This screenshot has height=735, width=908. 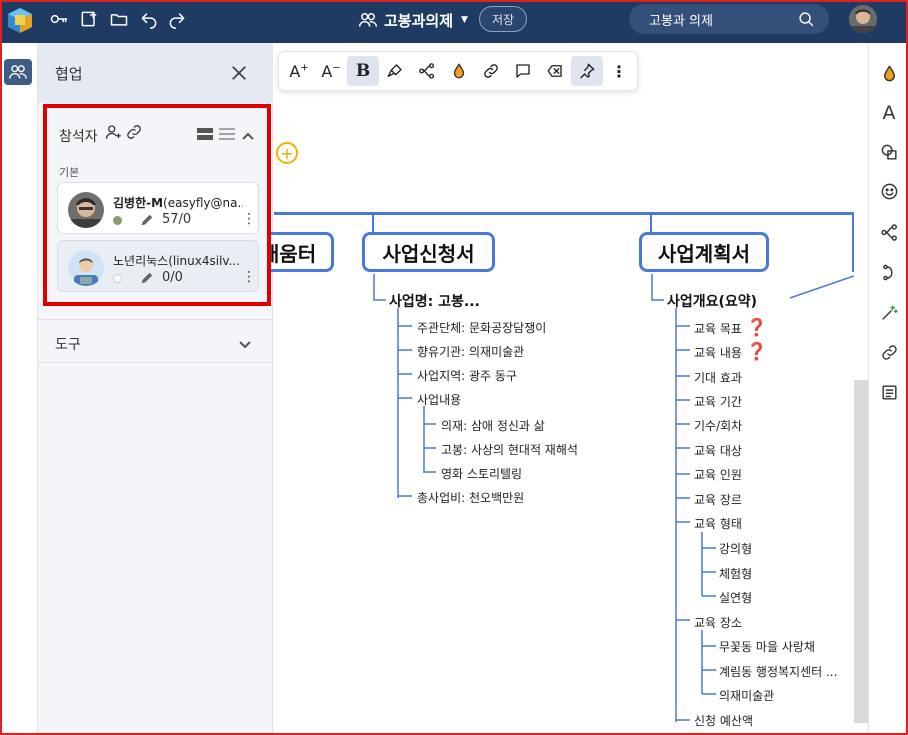 What do you see at coordinates (177, 19) in the screenshot?
I see `redo-icon` at bounding box center [177, 19].